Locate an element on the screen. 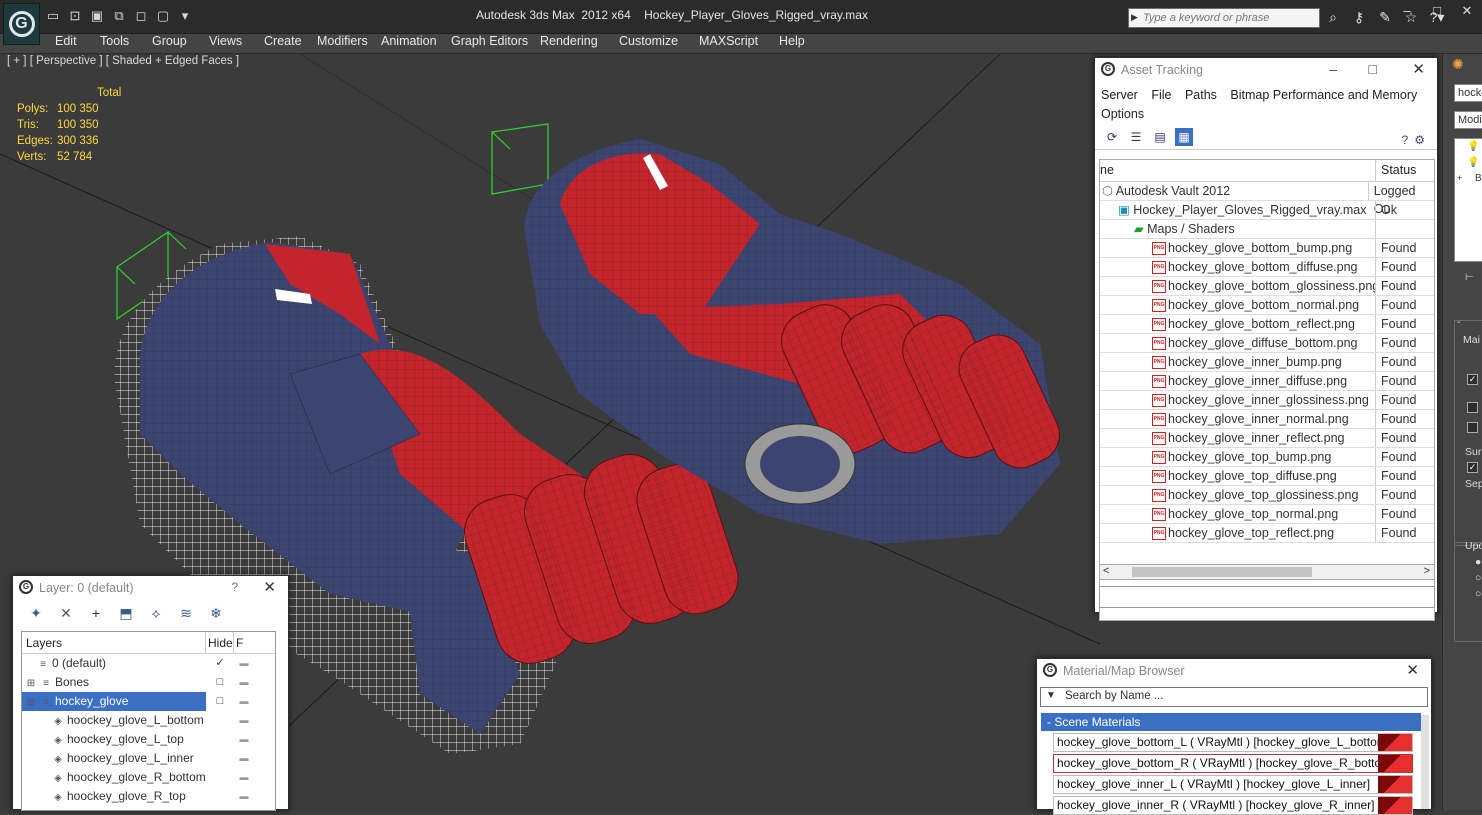 This screenshot has height=815, width=1482. freeze-all-icon: ❄ is located at coordinates (216, 614).